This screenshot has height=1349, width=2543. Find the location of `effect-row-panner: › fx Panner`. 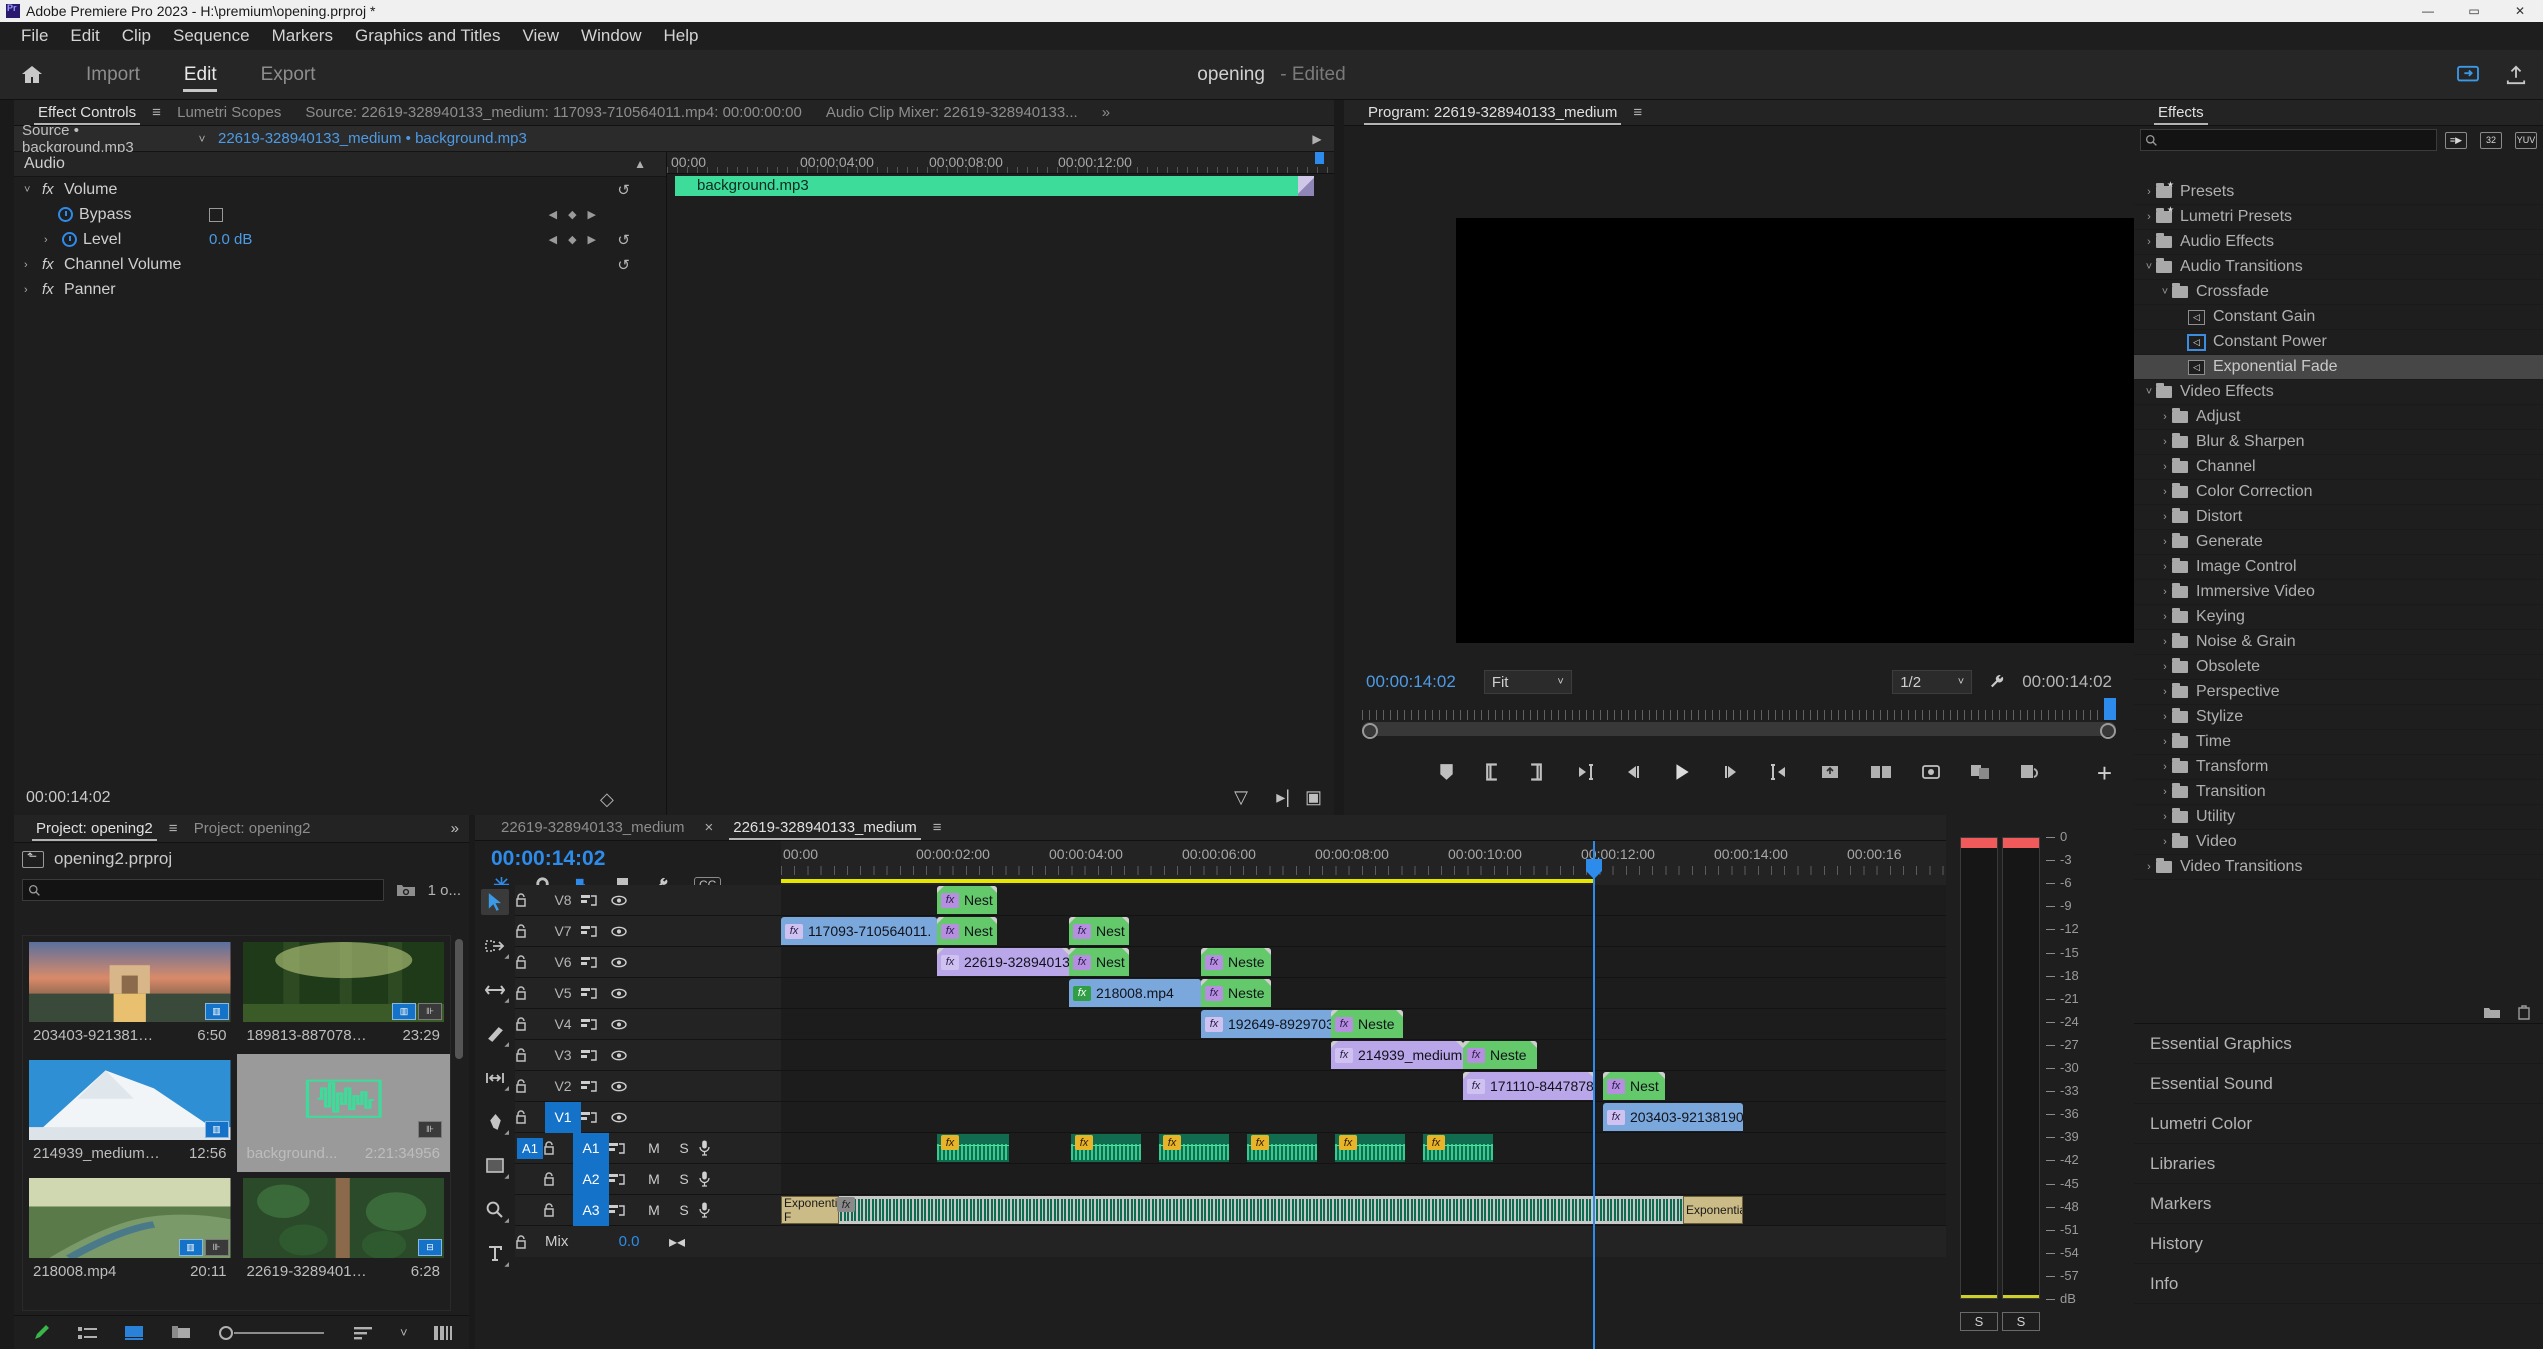

effect-row-panner: › fx Panner is located at coordinates (340, 289).